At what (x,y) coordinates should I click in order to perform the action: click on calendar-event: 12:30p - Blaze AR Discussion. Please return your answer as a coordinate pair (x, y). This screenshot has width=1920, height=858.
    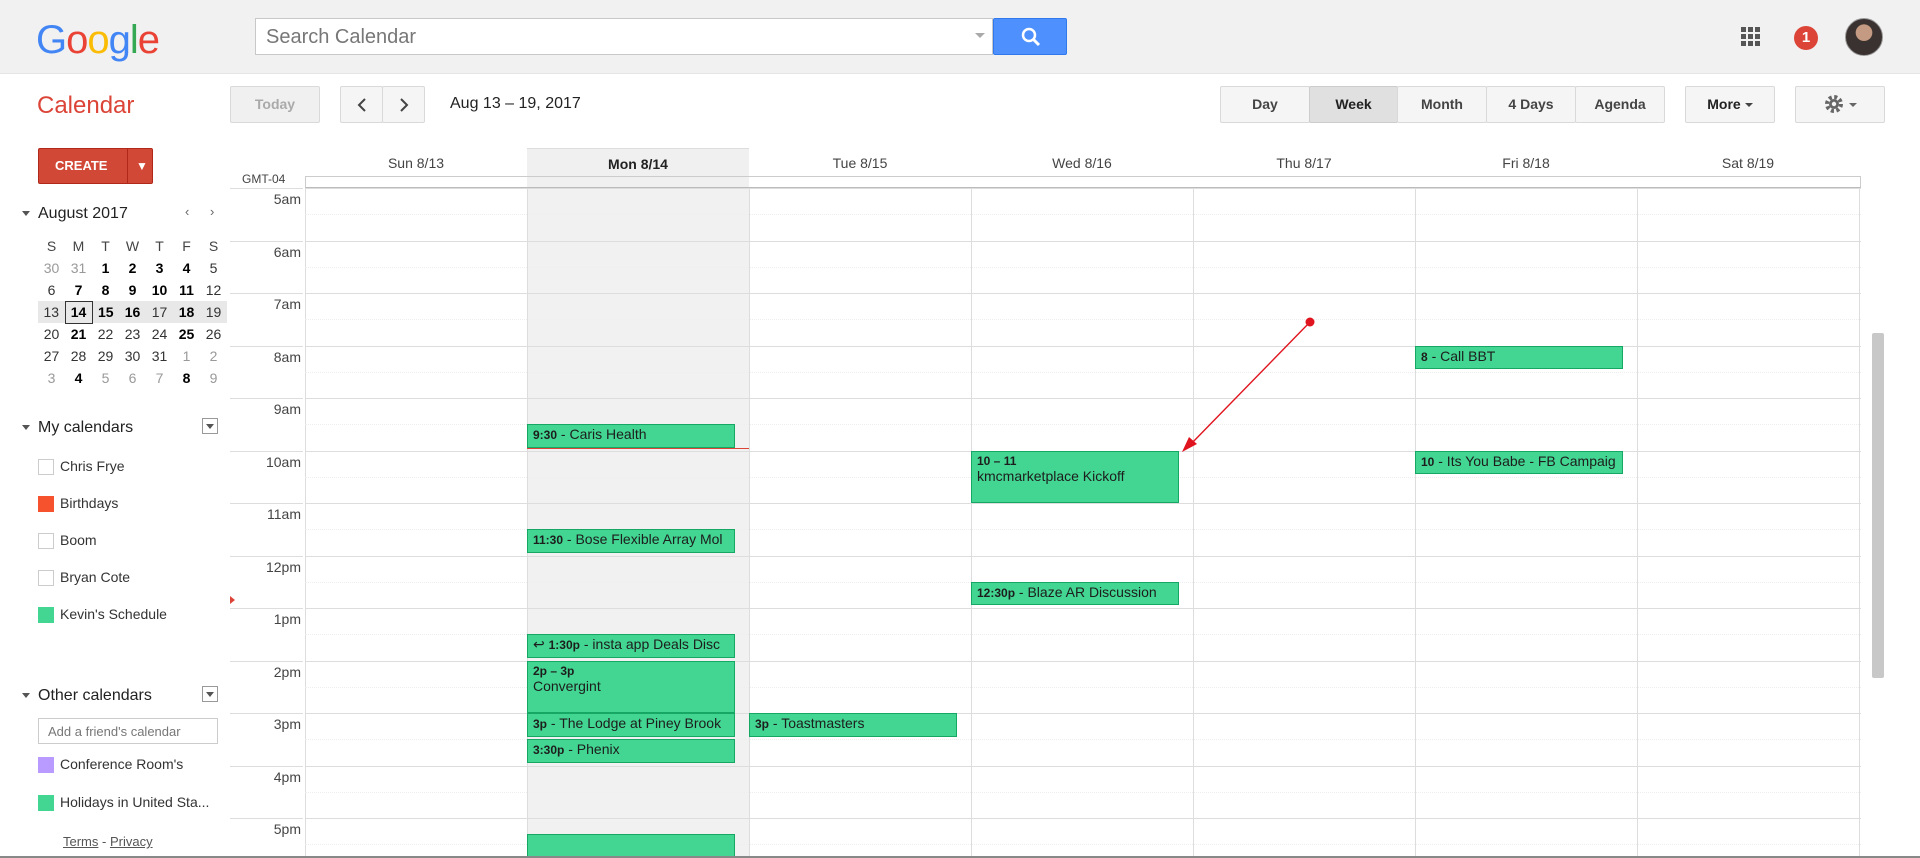
    Looking at the image, I should click on (1075, 593).